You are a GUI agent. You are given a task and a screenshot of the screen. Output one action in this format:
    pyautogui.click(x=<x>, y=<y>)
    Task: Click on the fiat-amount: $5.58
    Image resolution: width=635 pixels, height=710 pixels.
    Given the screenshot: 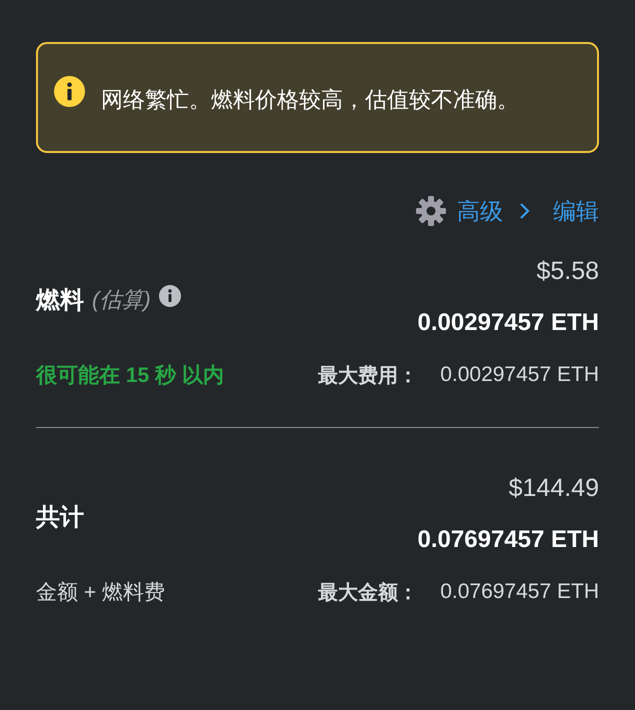 What is the action you would take?
    pyautogui.click(x=567, y=271)
    